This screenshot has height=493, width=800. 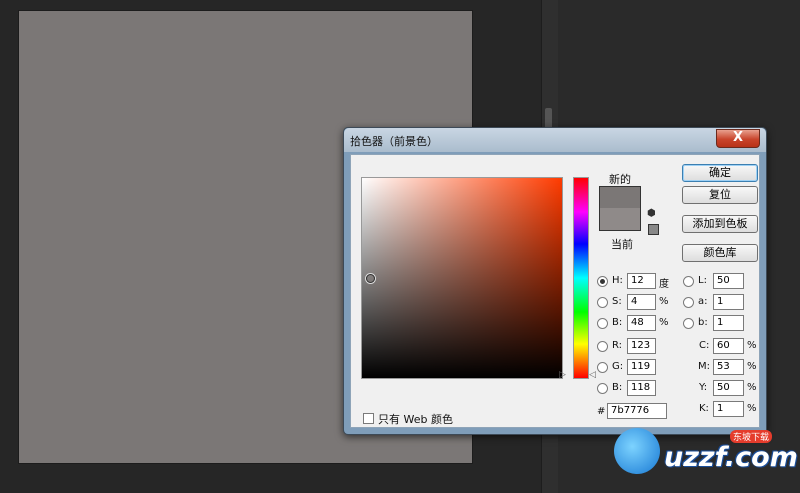 I want to click on color-picker-cursor, so click(x=370, y=278).